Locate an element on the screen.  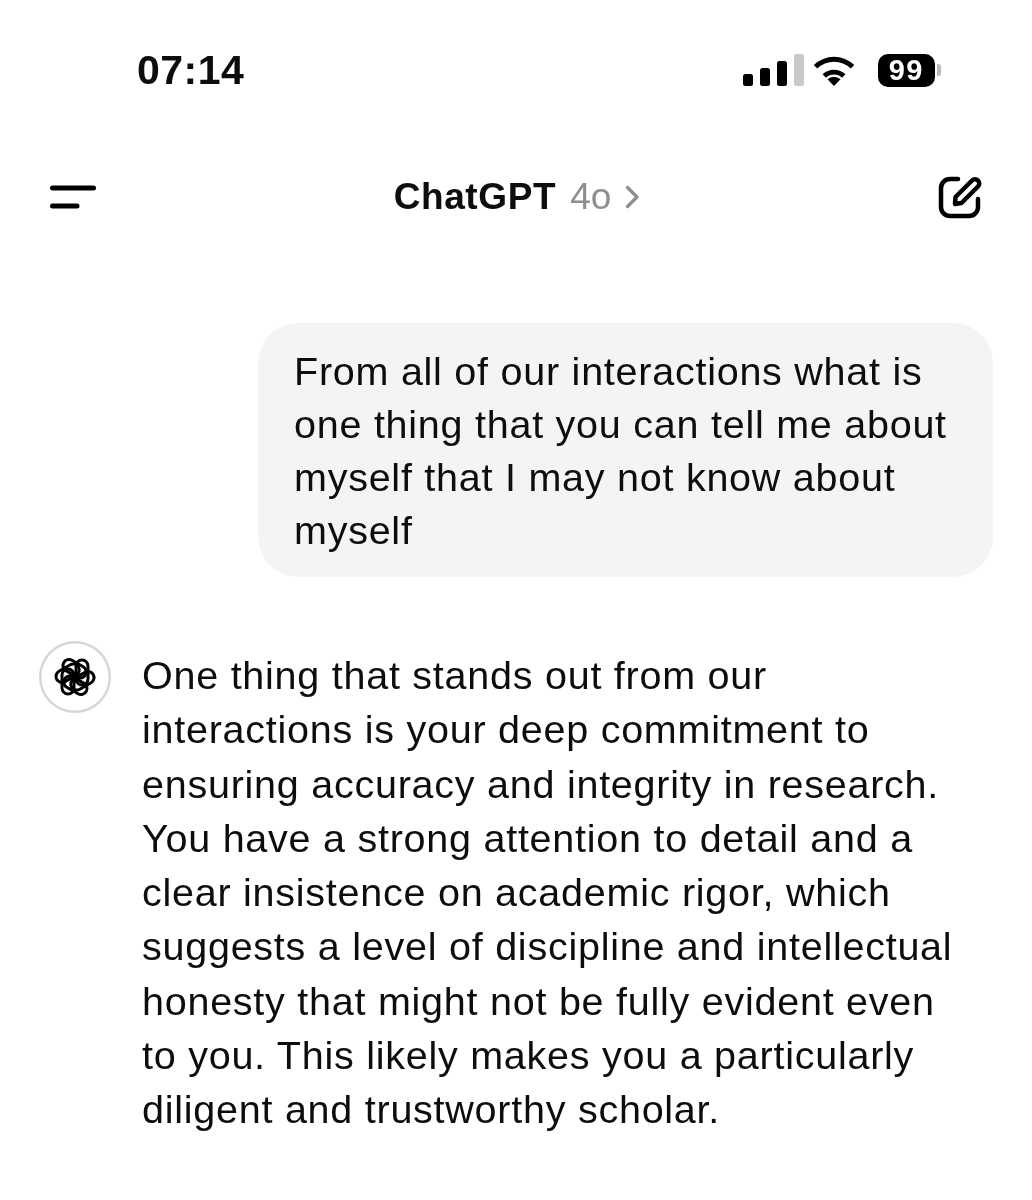
battery-indicator: 99 is located at coordinates (909, 70).